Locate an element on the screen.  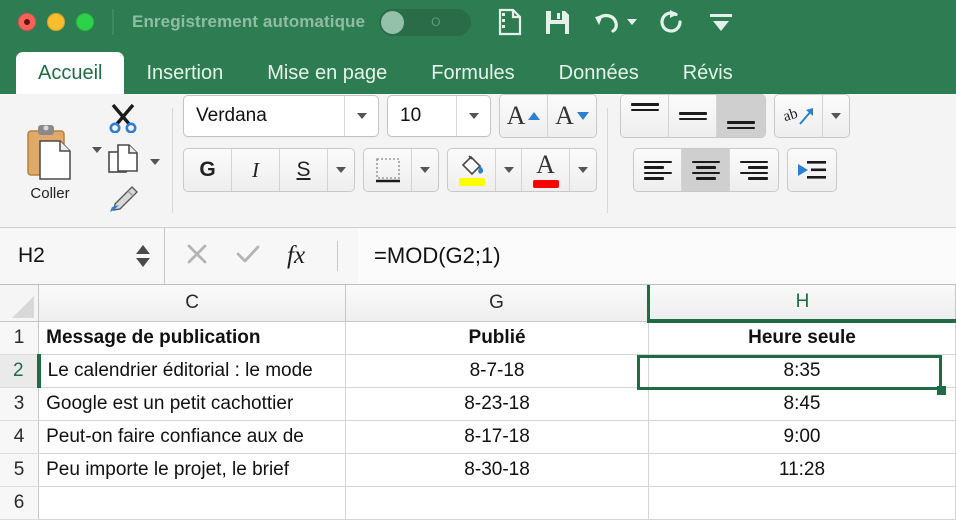
decrease-font-size-button: A is located at coordinates (572, 116).